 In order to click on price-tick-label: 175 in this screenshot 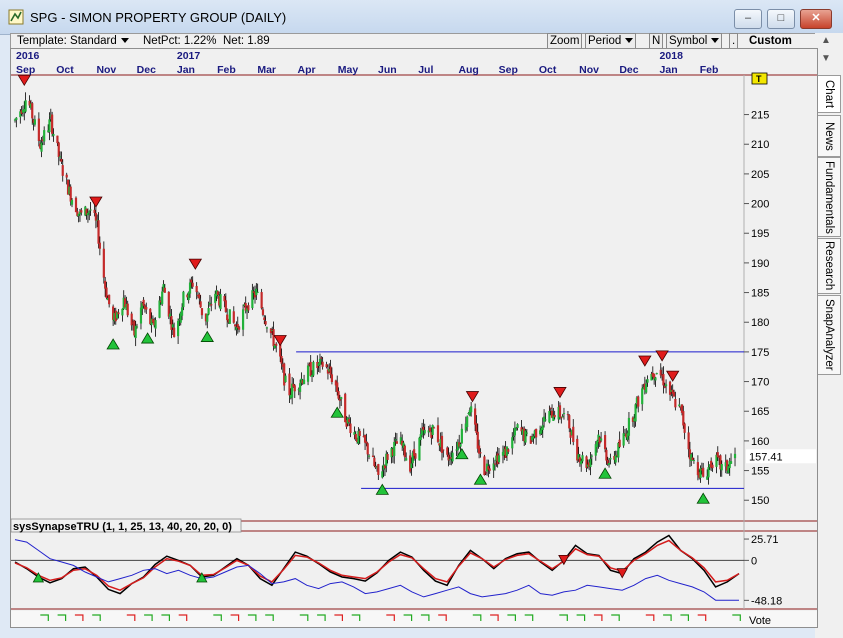, I will do `click(760, 353)`.